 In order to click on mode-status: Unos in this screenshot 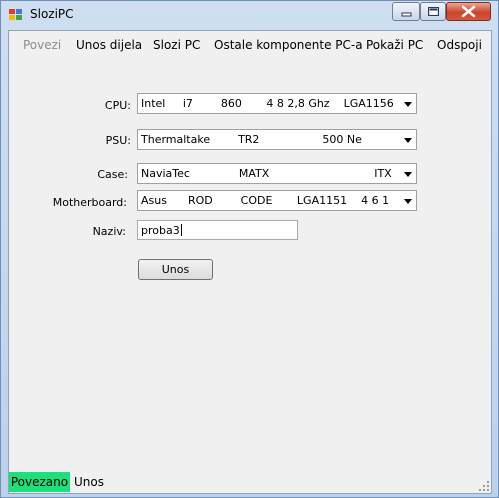, I will do `click(89, 482)`.